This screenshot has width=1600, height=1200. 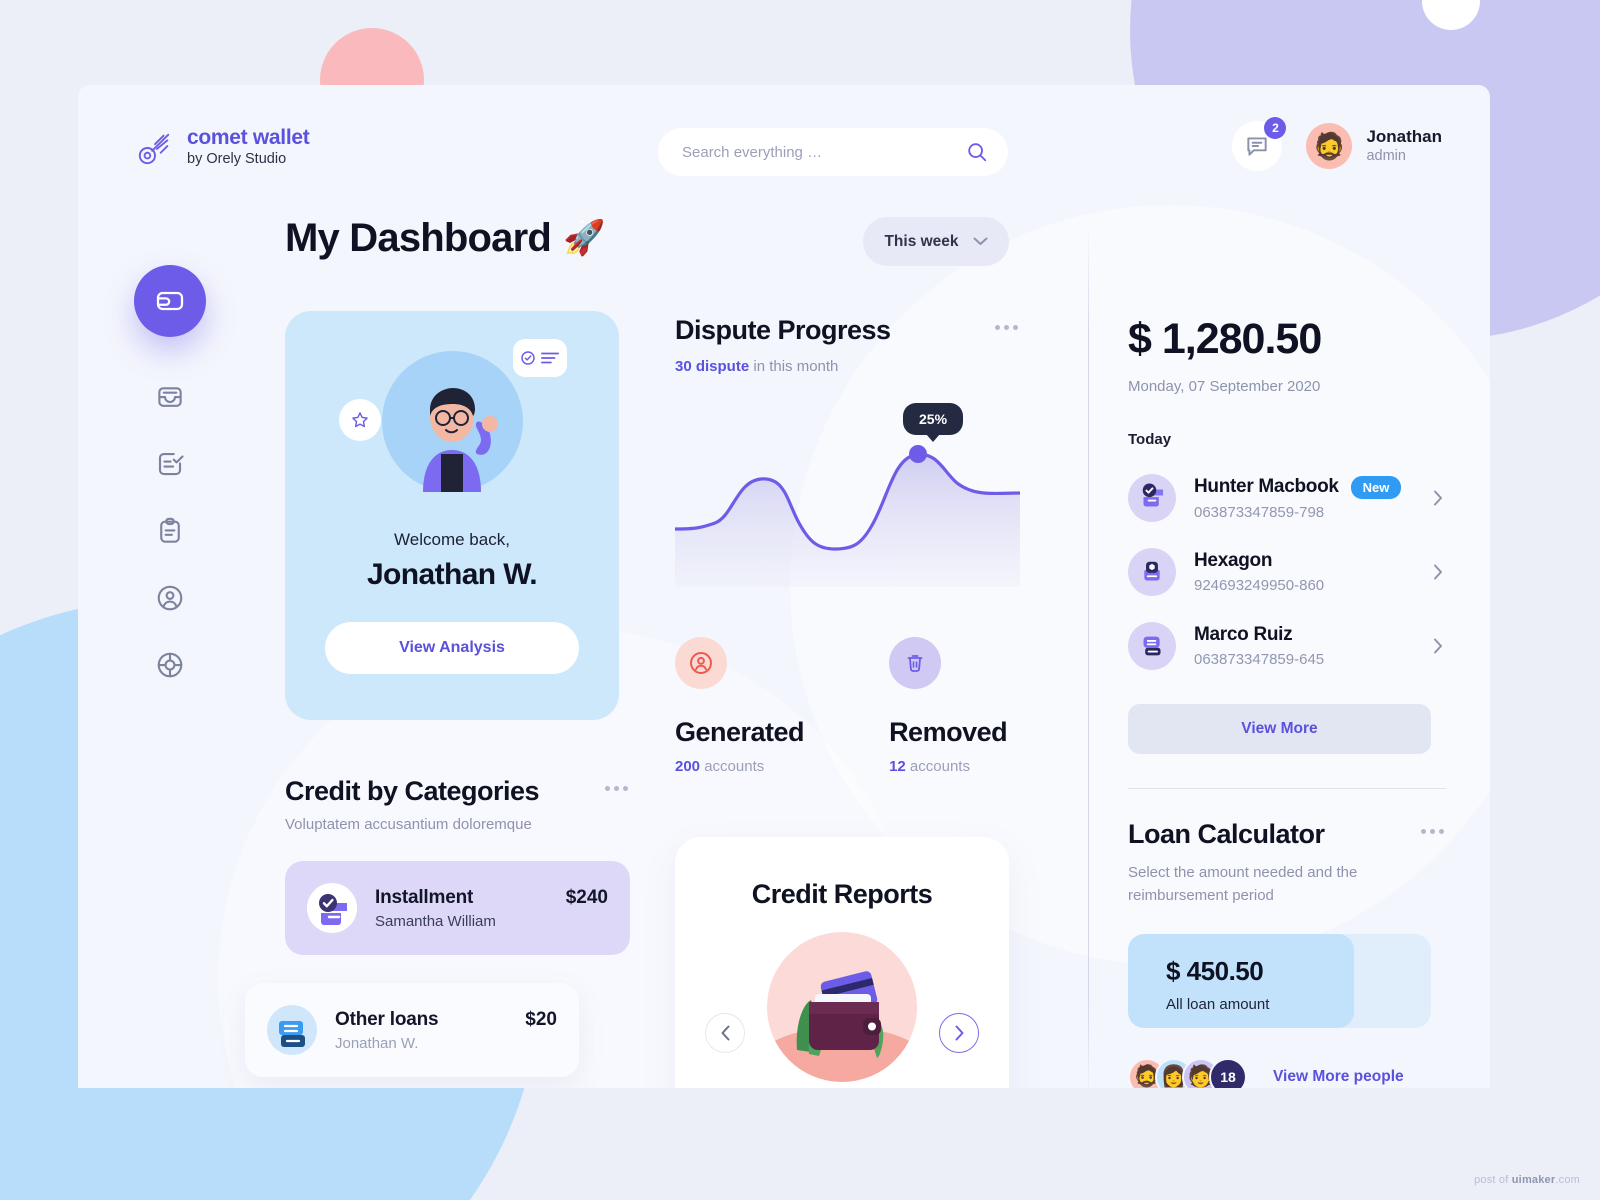 I want to click on chart-tooltip: 25%, so click(x=933, y=419).